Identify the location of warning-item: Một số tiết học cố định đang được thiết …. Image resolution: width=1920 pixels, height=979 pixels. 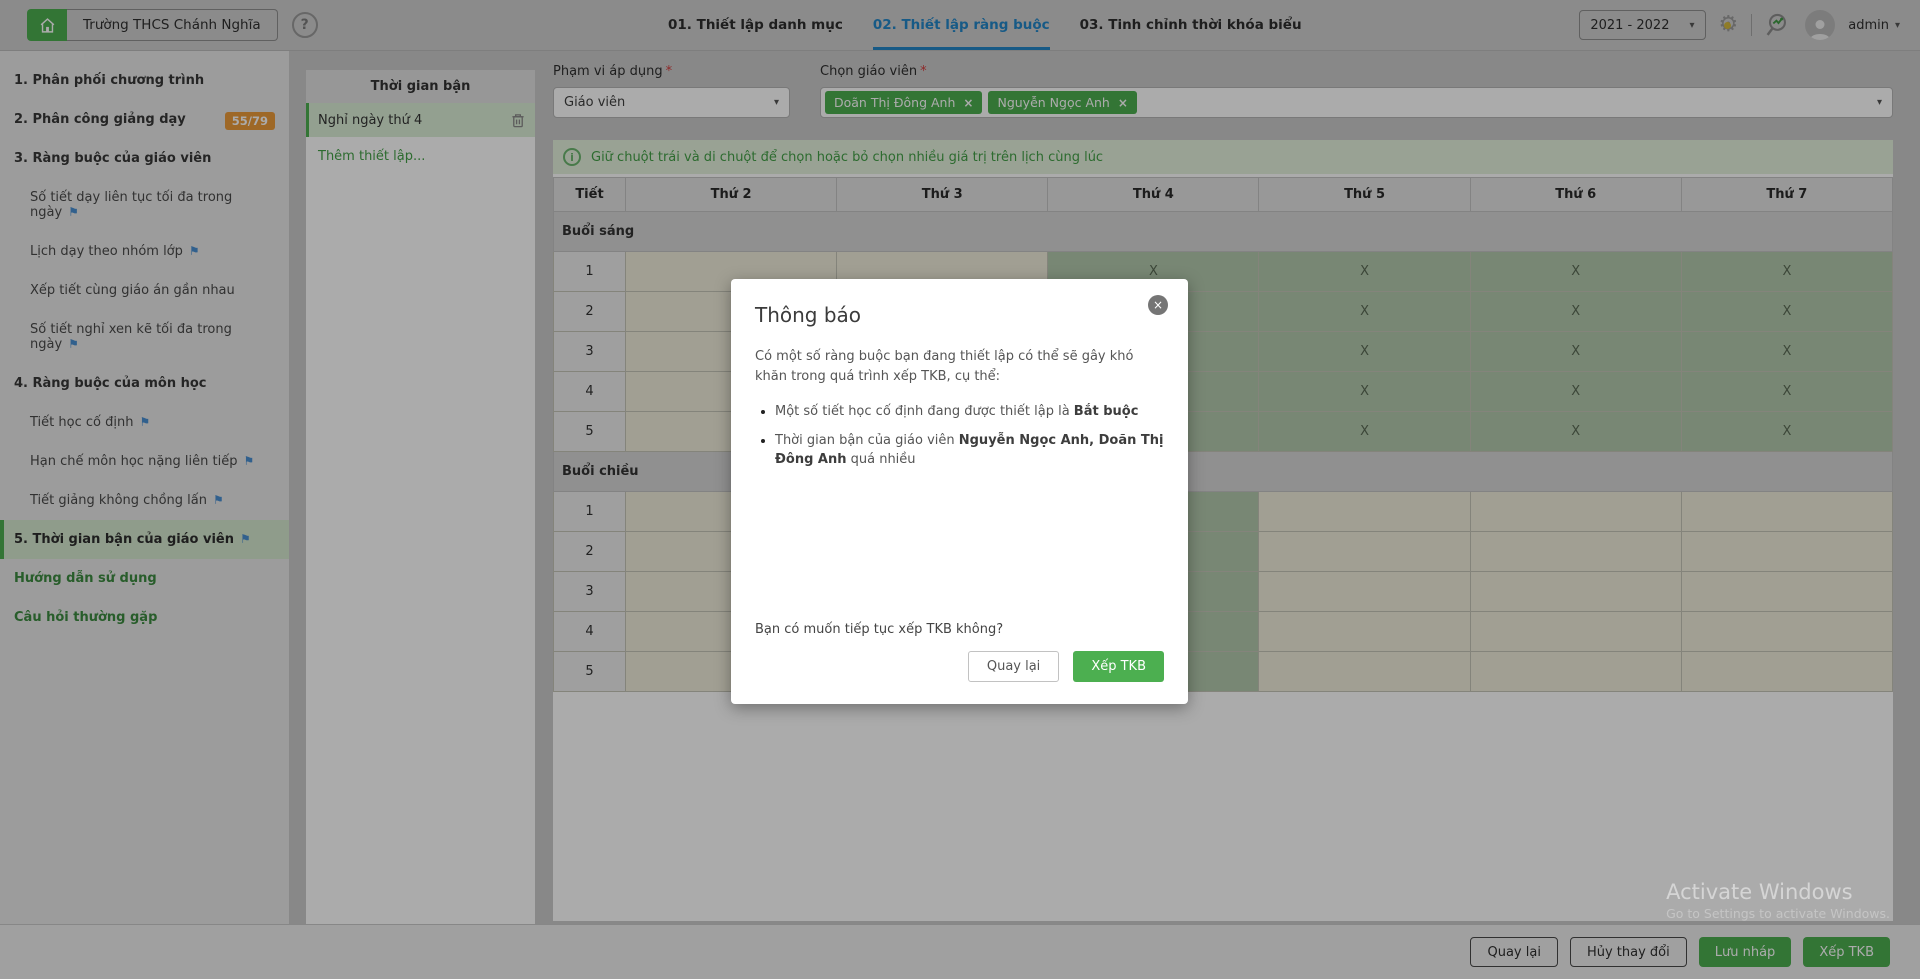
(969, 412).